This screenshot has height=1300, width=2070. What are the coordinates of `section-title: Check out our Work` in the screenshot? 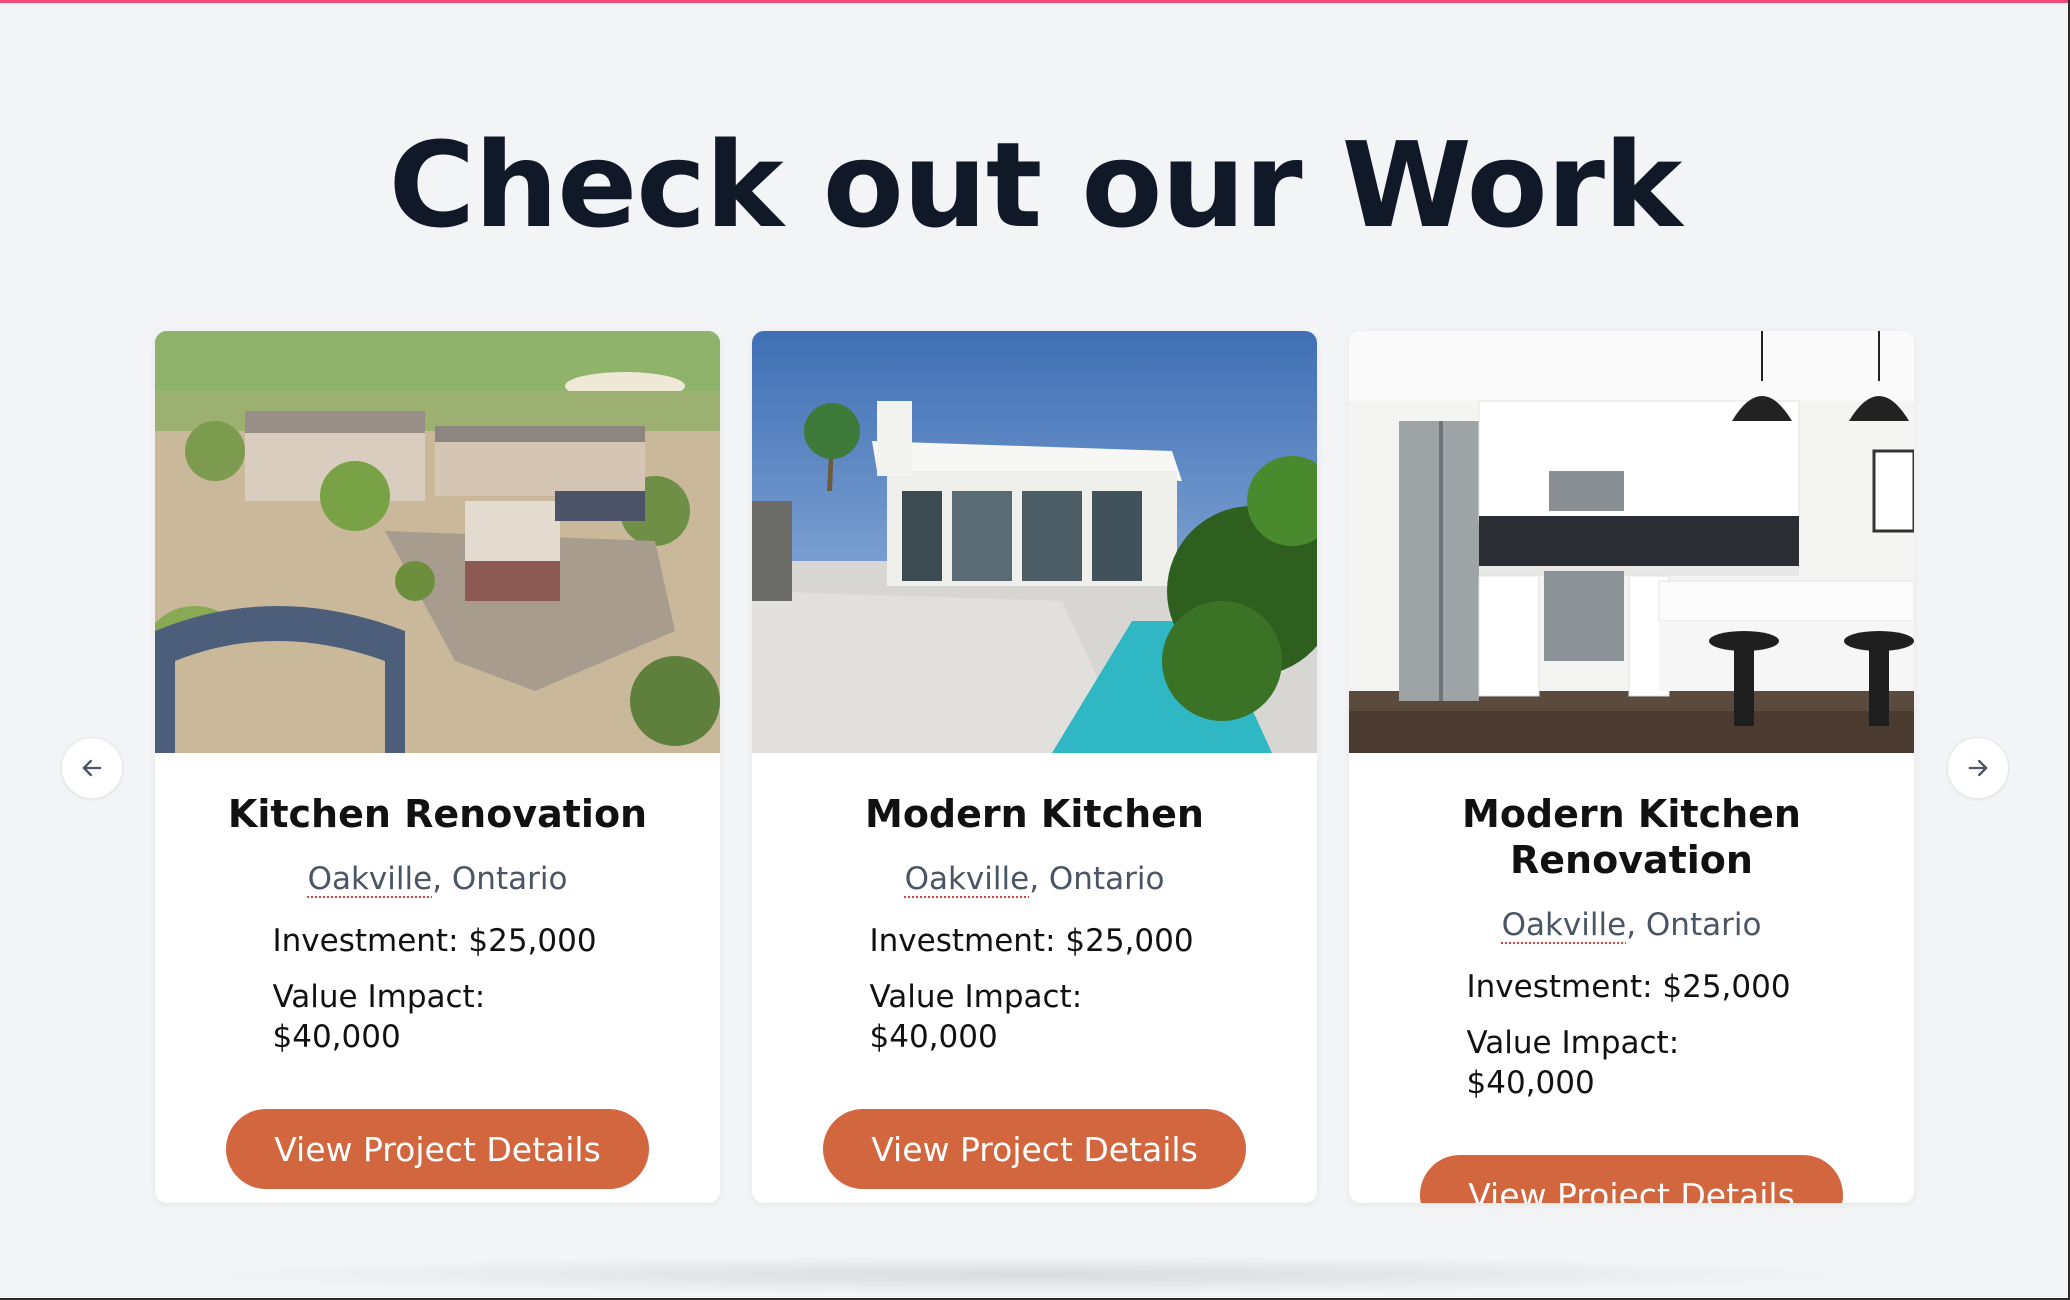 It's located at (1035, 185).